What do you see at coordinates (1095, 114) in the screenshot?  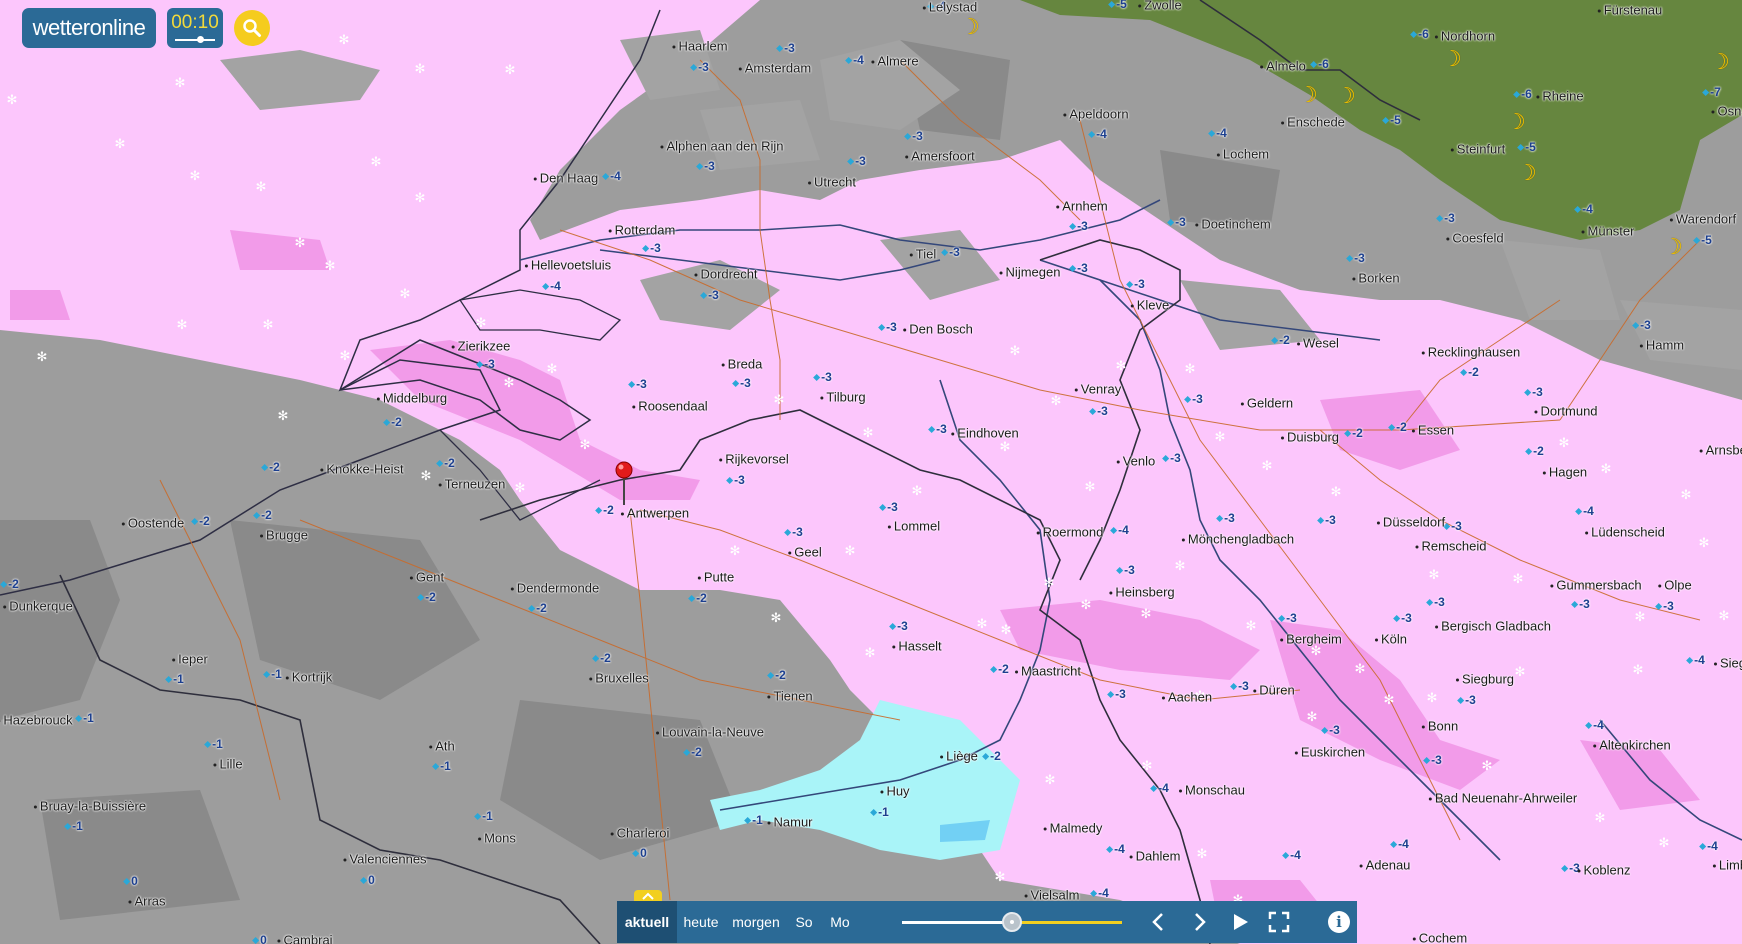 I see `city-label: Apeldoorn` at bounding box center [1095, 114].